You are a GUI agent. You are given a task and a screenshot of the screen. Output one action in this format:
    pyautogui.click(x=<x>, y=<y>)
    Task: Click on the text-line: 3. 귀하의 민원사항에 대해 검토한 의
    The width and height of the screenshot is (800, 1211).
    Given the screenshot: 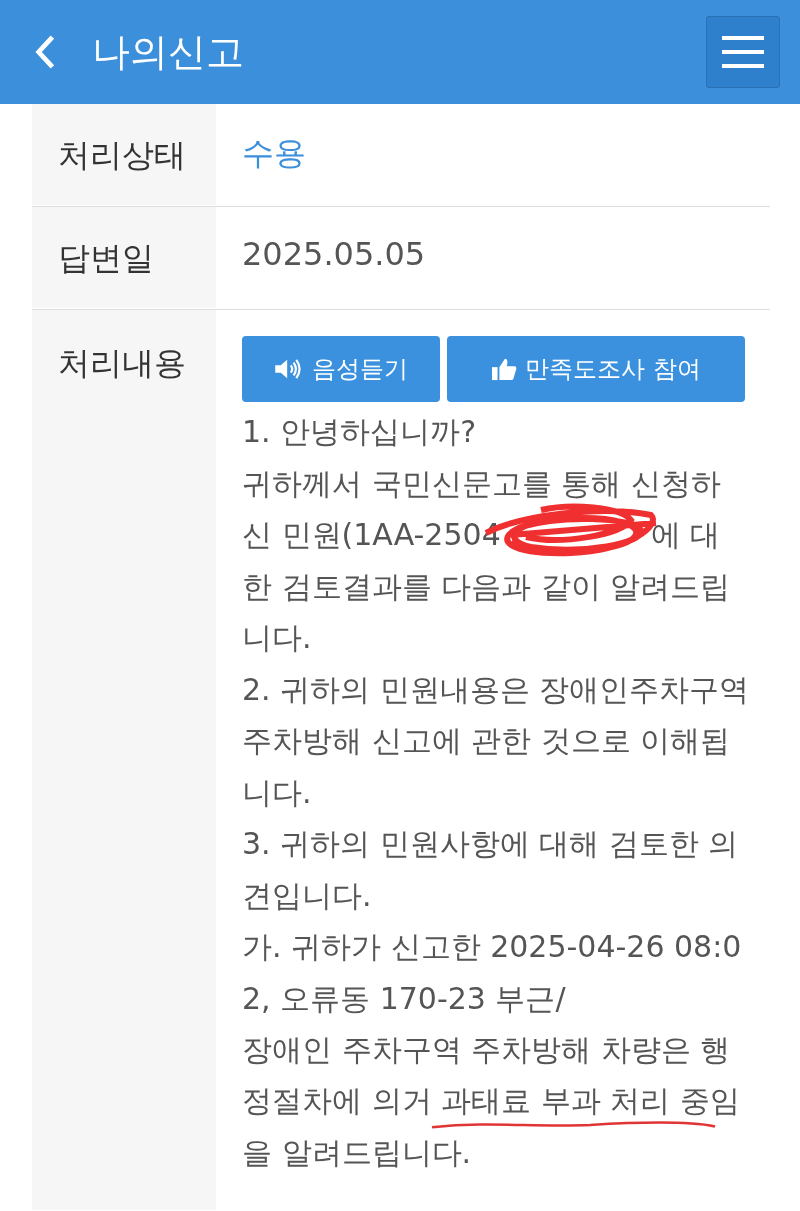 What is the action you would take?
    pyautogui.click(x=491, y=844)
    